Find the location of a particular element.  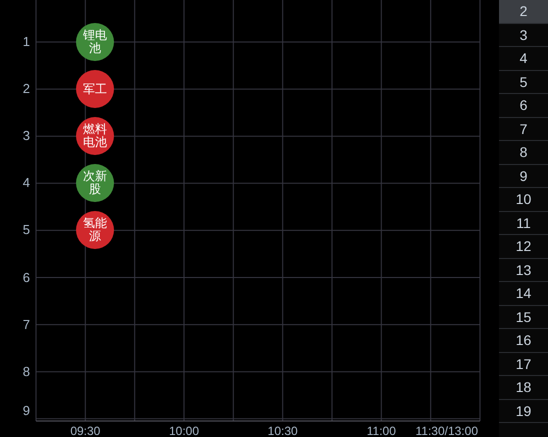

sector-bubble: 氢能源 is located at coordinates (95, 230).